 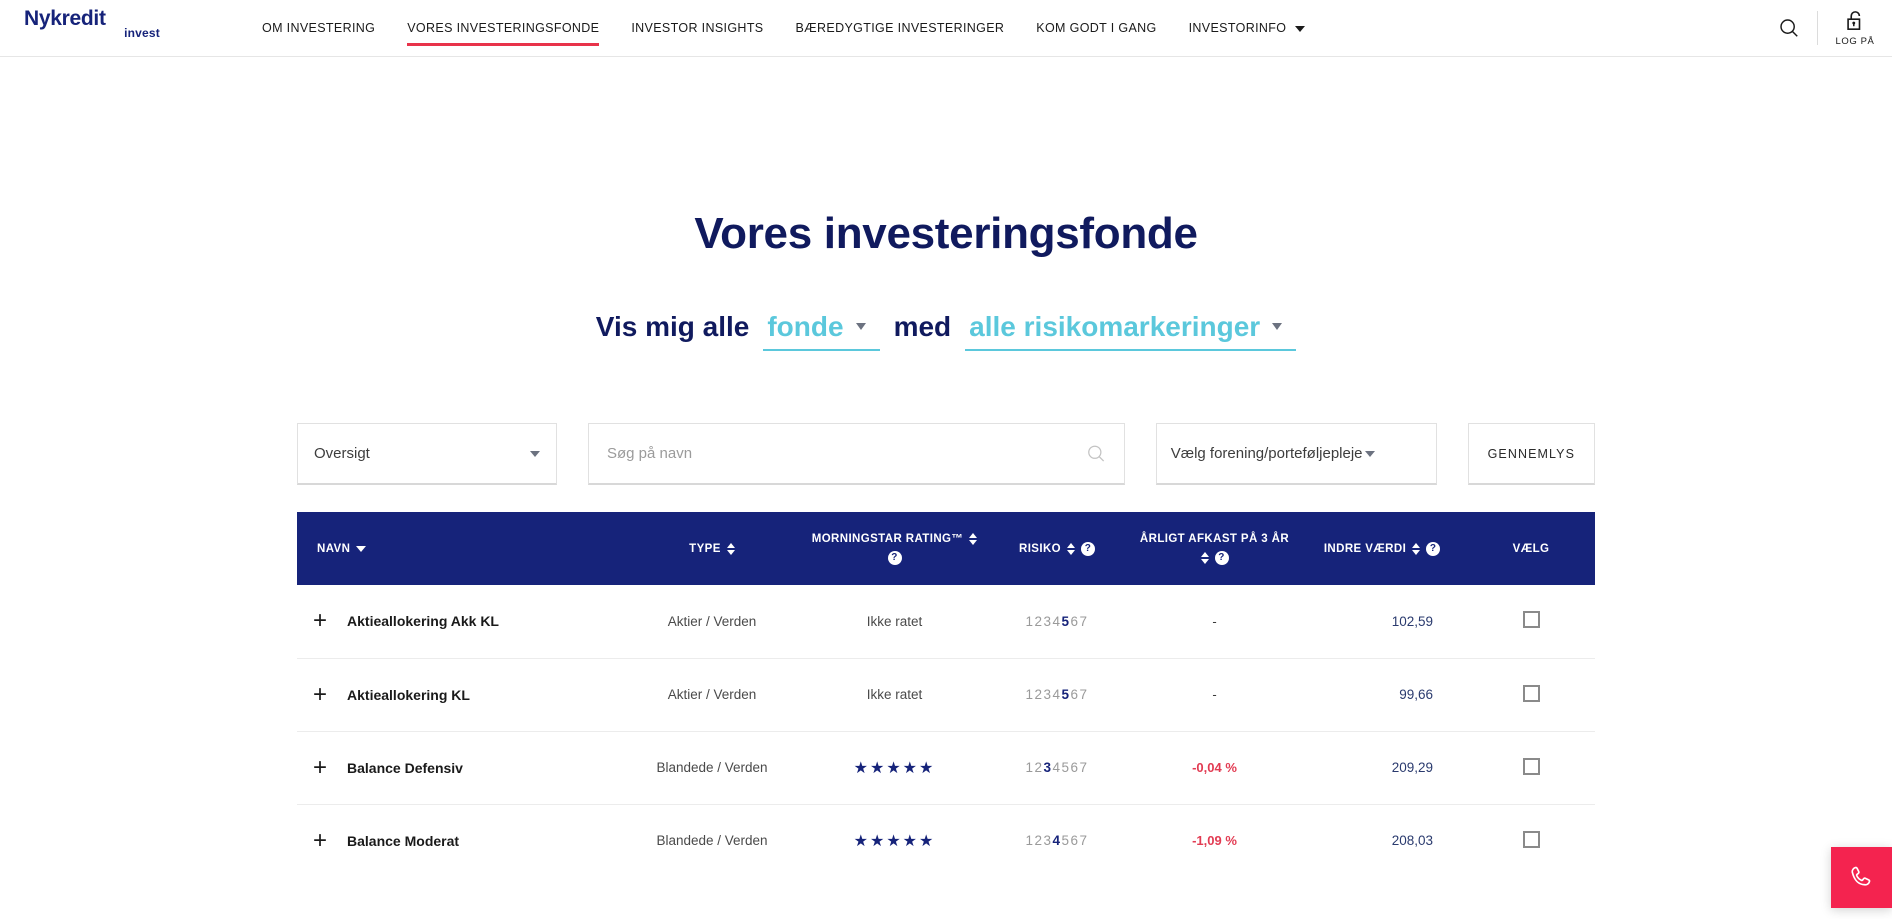 I want to click on nav-label: BÆREDYGTIGE INVESTERINGER, so click(x=900, y=28).